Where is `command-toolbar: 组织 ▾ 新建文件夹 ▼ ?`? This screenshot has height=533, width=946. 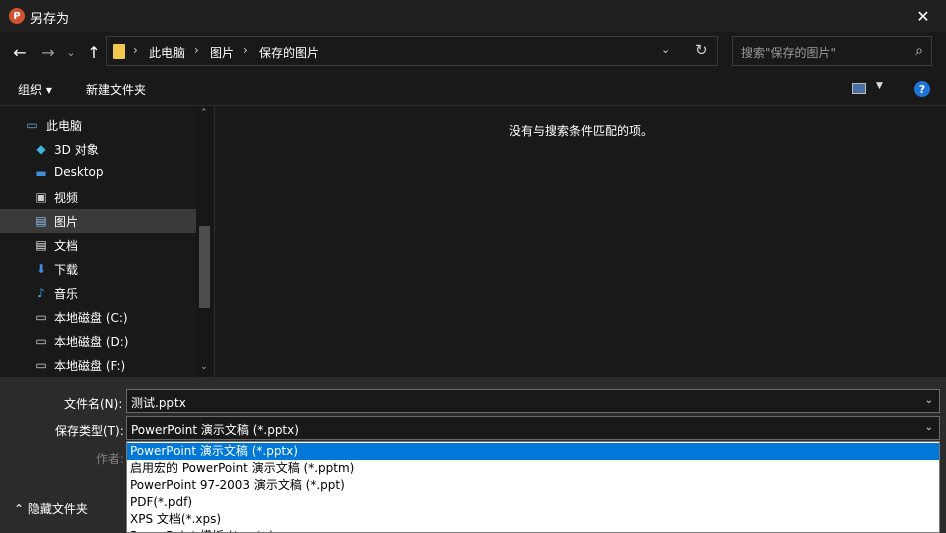
command-toolbar: 组织 ▾ 新建文件夹 ▼ ? is located at coordinates (473, 89).